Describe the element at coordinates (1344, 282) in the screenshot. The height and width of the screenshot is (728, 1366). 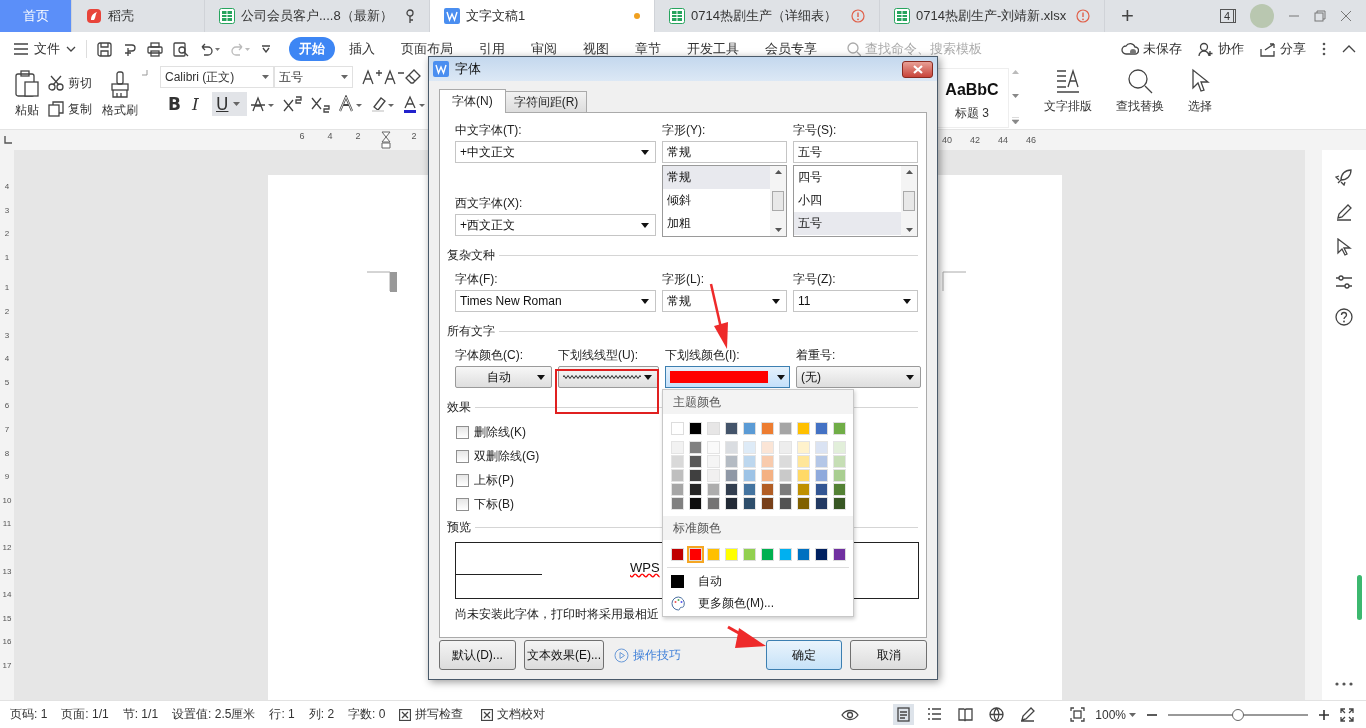
I see `sliders-icon` at that location.